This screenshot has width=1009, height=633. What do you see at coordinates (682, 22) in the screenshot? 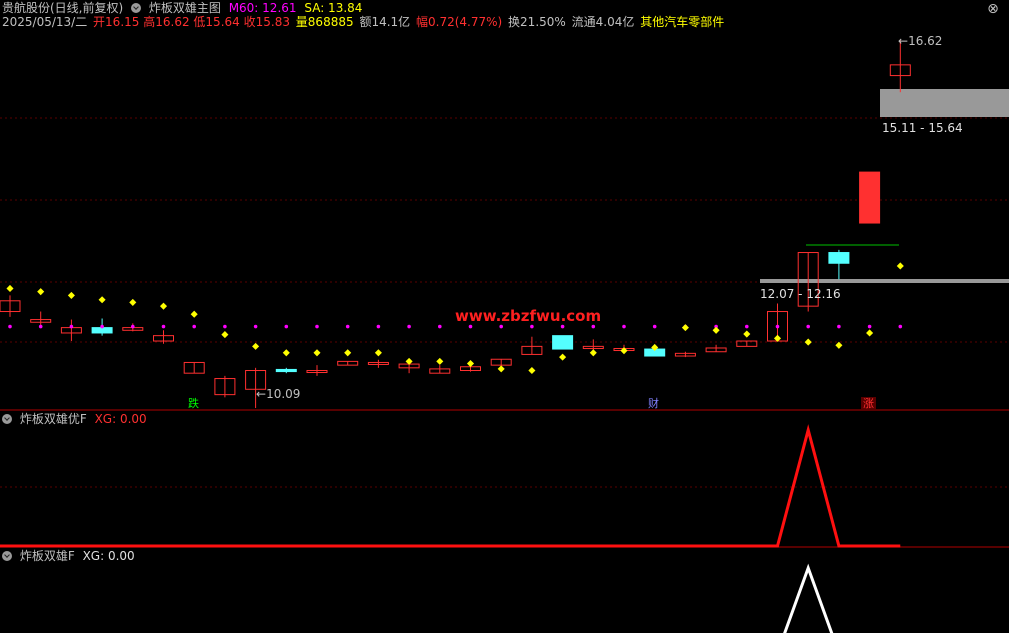
I see `sector-label: 其他汽车零部件` at bounding box center [682, 22].